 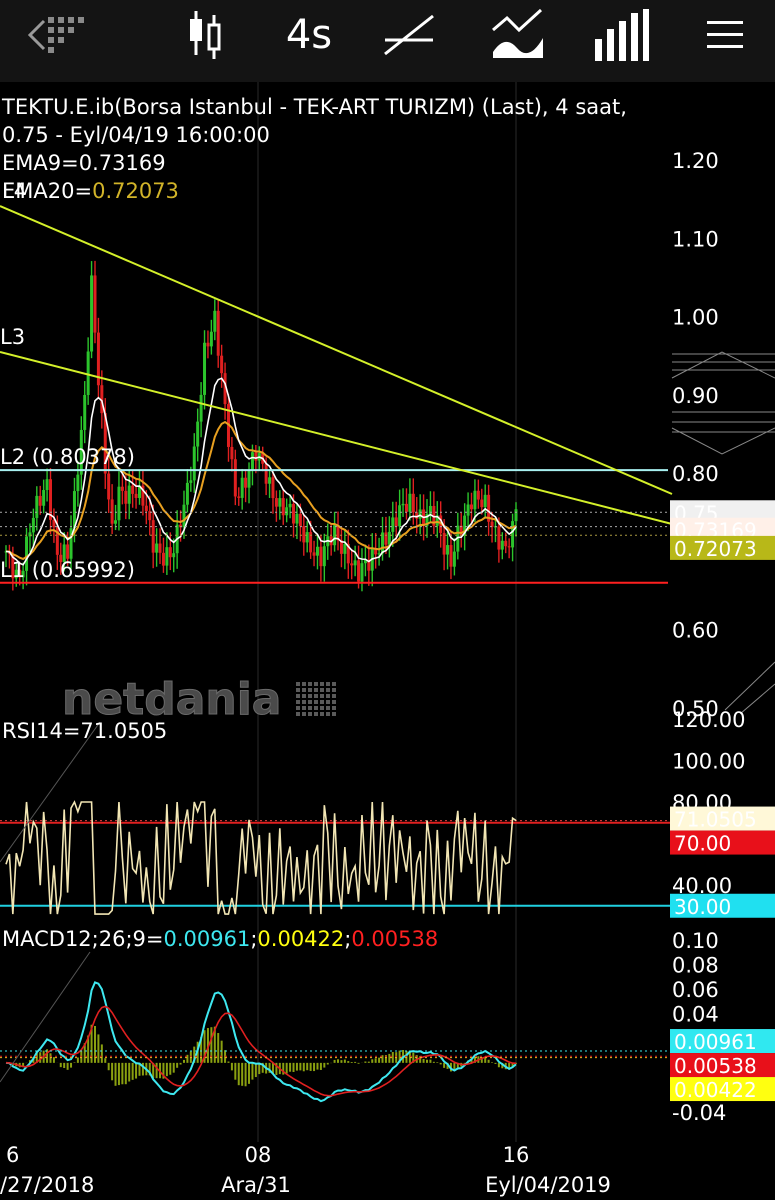 I want to click on timeframe-button: 4s, so click(x=309, y=35).